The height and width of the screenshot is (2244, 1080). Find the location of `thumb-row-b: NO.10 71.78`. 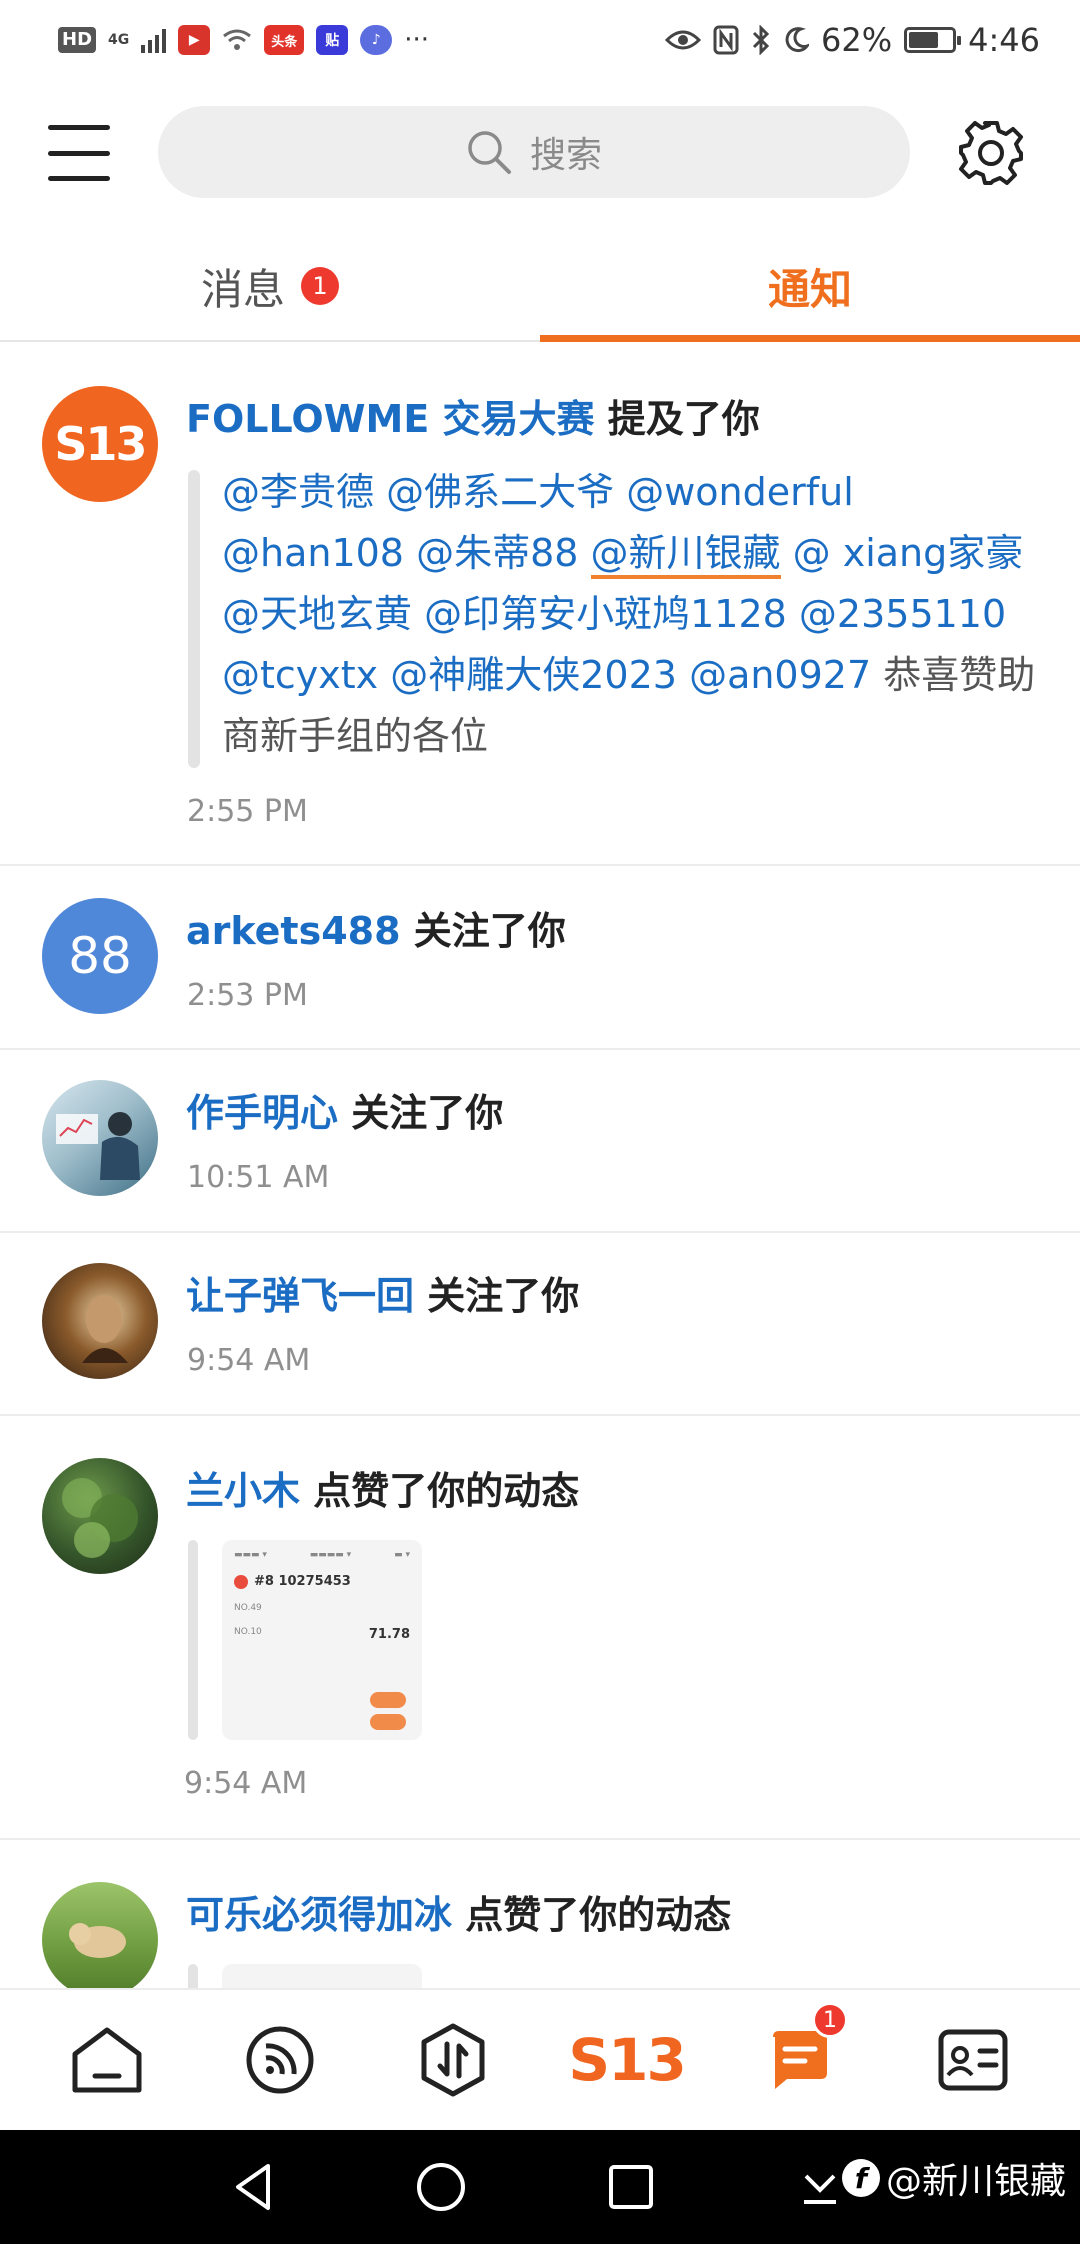

thumb-row-b: NO.10 71.78 is located at coordinates (322, 1634).